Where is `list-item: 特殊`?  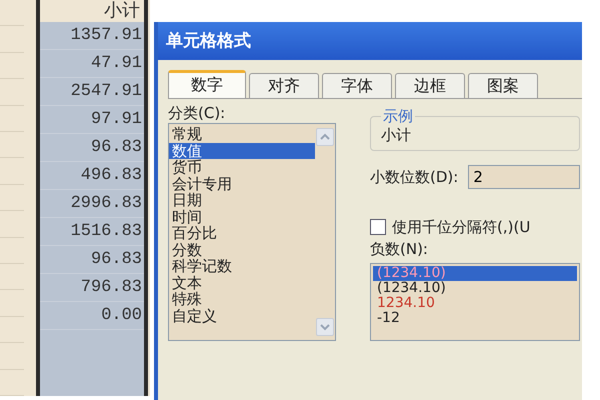 list-item: 特殊 is located at coordinates (242, 299).